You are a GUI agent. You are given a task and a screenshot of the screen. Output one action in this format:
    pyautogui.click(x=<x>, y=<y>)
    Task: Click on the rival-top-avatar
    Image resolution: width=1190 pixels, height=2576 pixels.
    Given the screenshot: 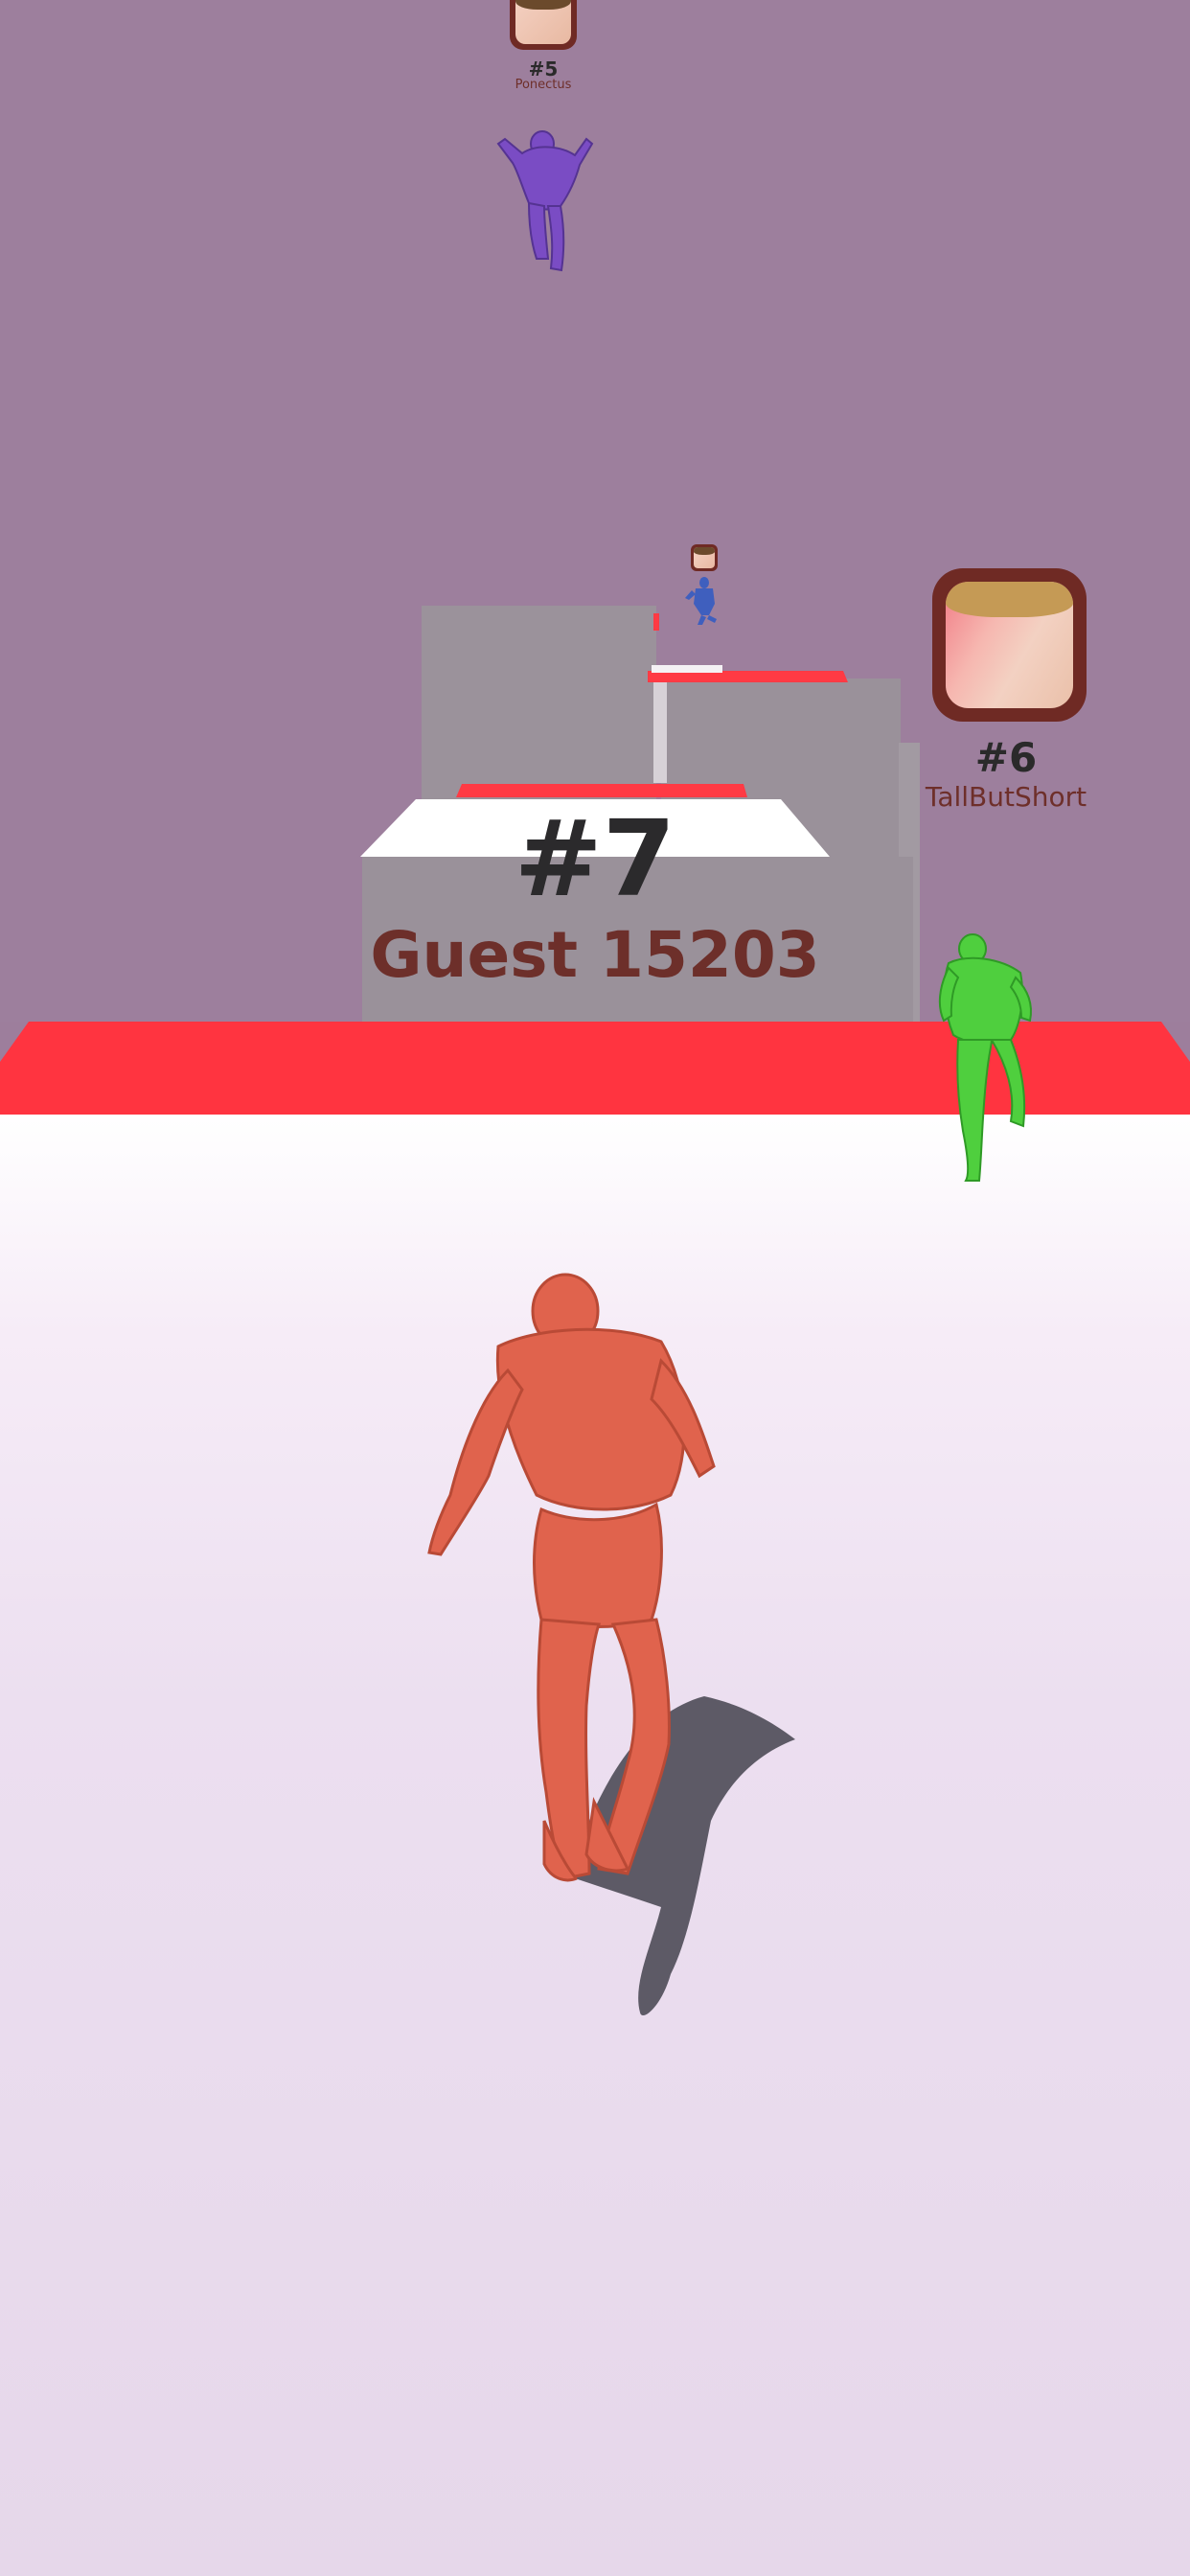 What is the action you would take?
    pyautogui.click(x=543, y=25)
    